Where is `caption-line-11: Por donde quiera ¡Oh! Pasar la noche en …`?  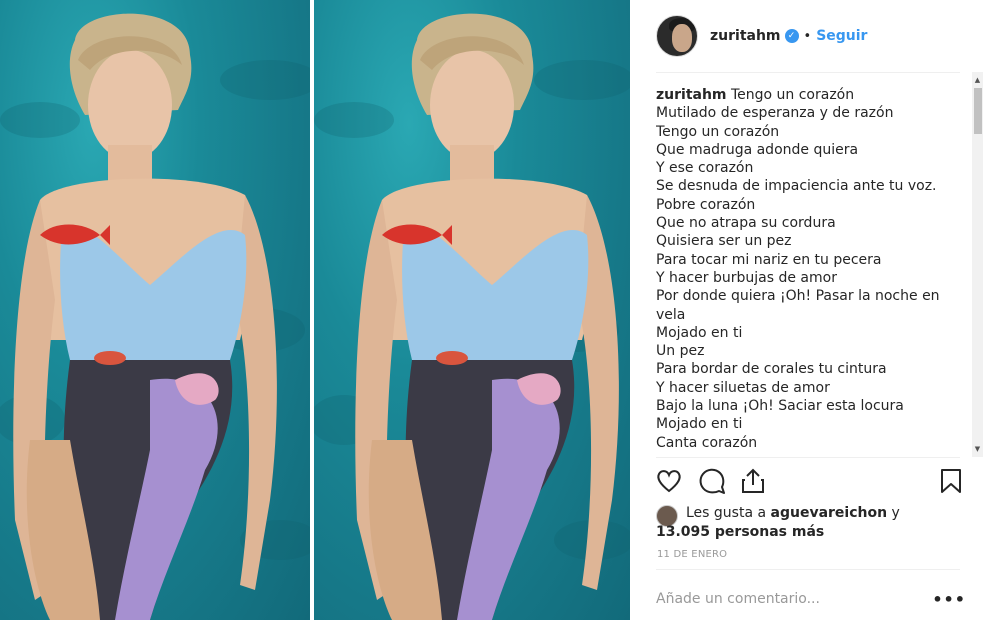
caption-line-11: Por donde quiera ¡Oh! Pasar la noche en … is located at coordinates (798, 305).